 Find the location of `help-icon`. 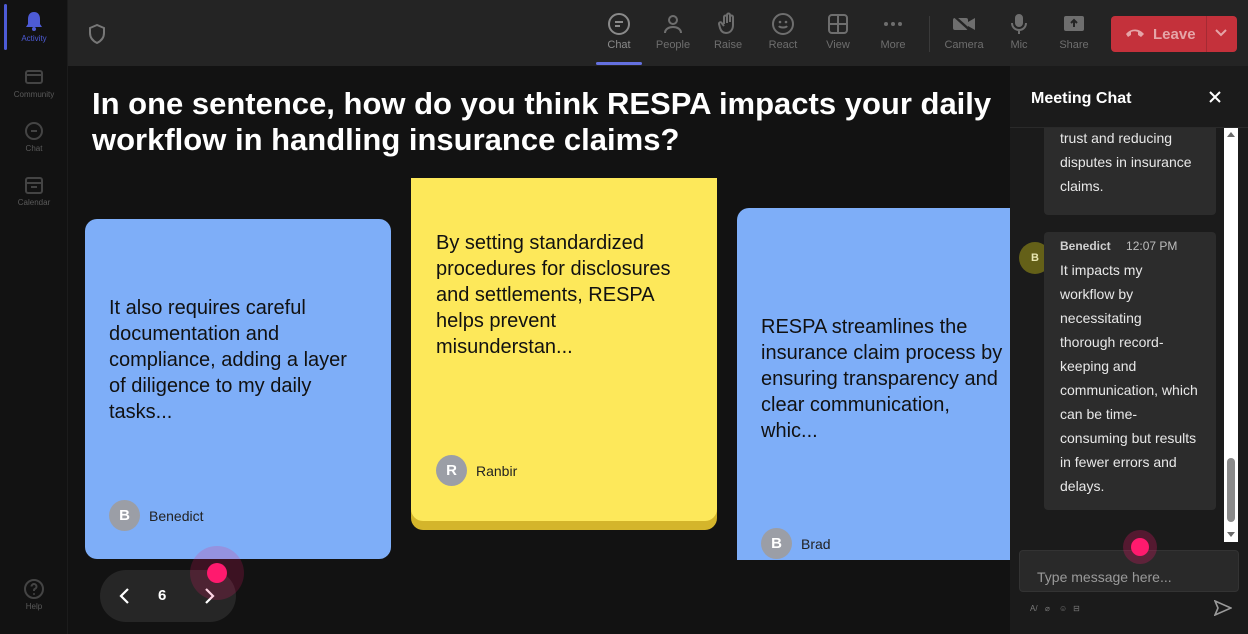

help-icon is located at coordinates (34, 589).